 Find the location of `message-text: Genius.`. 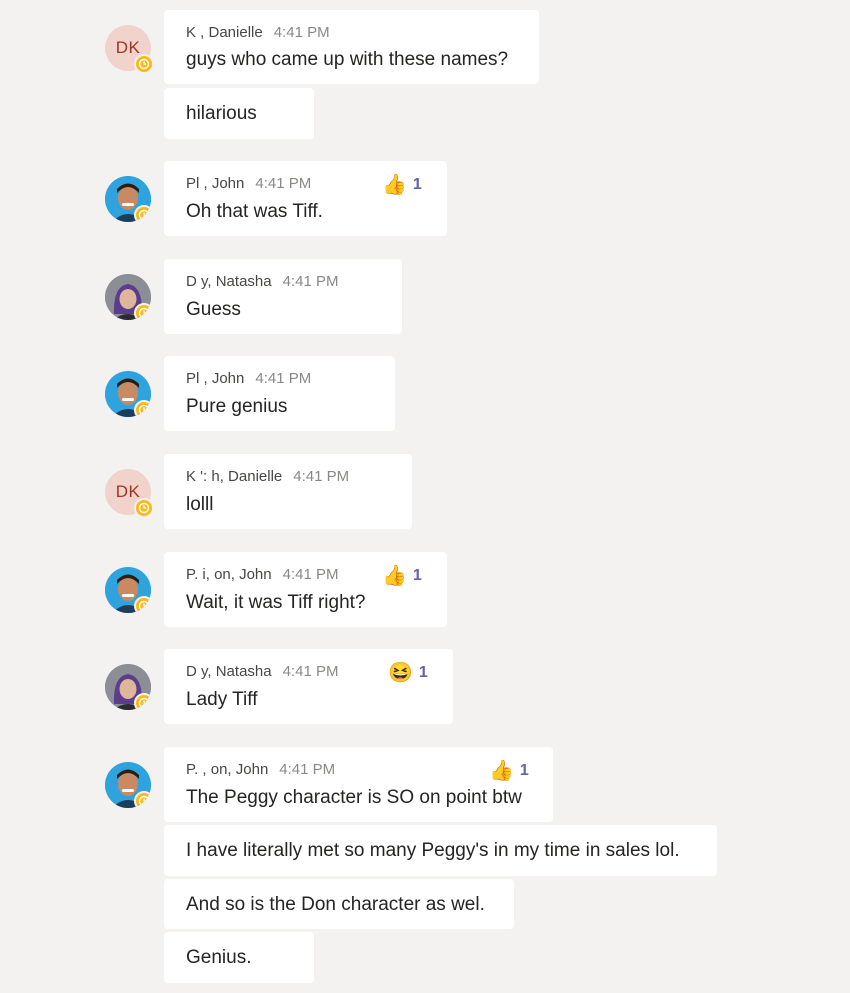

message-text: Genius. is located at coordinates (219, 957).